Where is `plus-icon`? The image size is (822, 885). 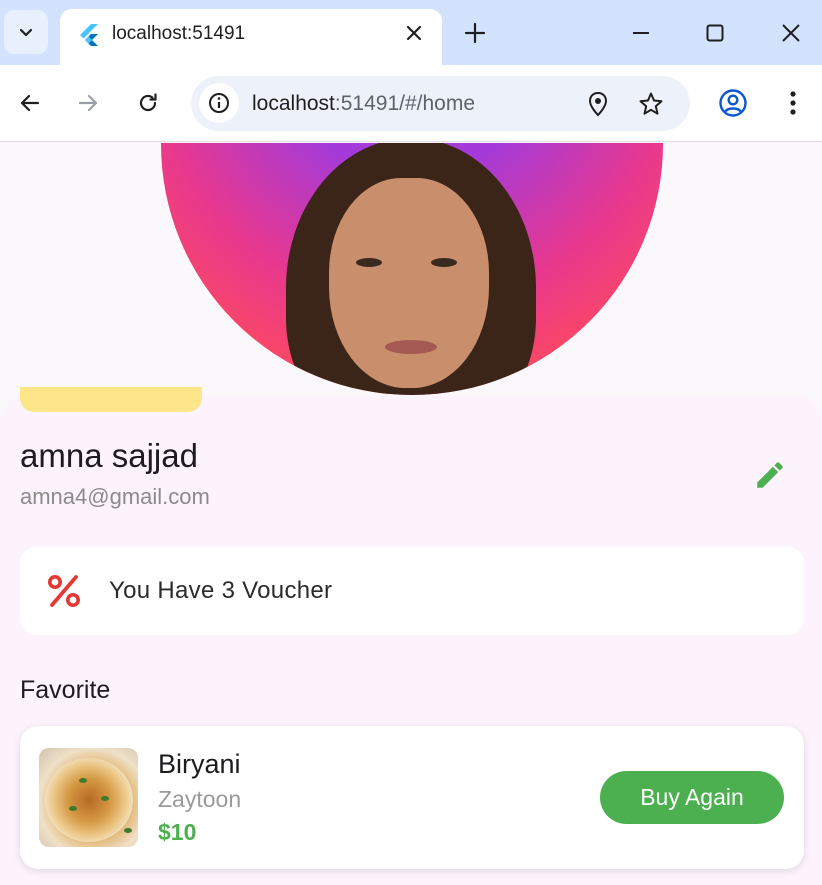 plus-icon is located at coordinates (475, 33).